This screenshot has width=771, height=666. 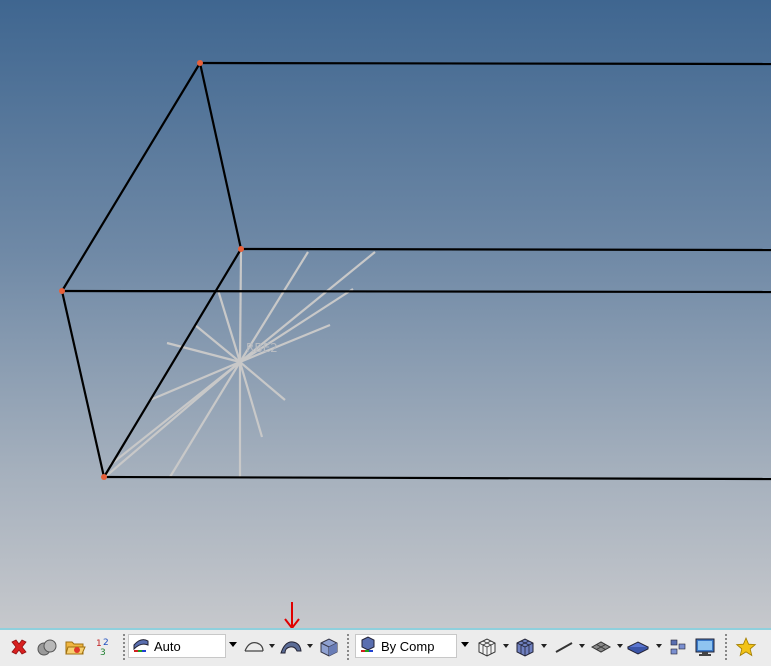 What do you see at coordinates (564, 647) in the screenshot?
I see `line-icon` at bounding box center [564, 647].